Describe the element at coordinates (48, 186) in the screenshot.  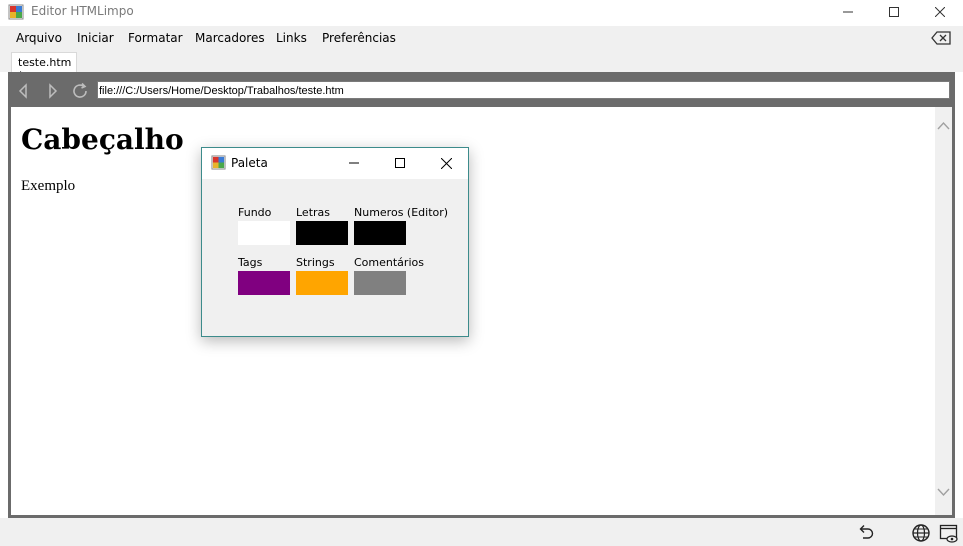
I see `page-paragraph: Exemplo` at that location.